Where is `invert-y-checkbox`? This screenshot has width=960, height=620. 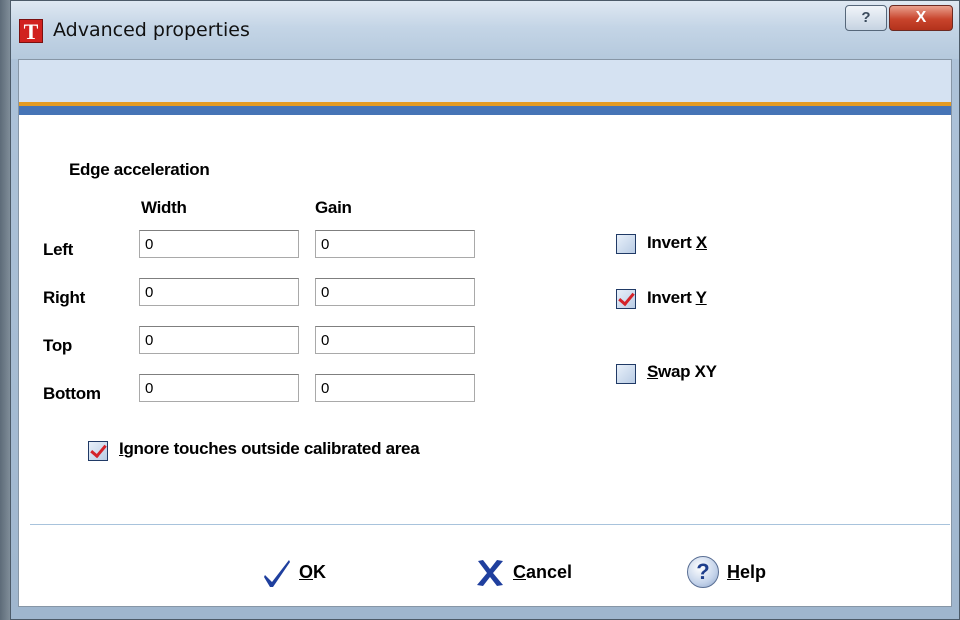
invert-y-checkbox is located at coordinates (626, 299).